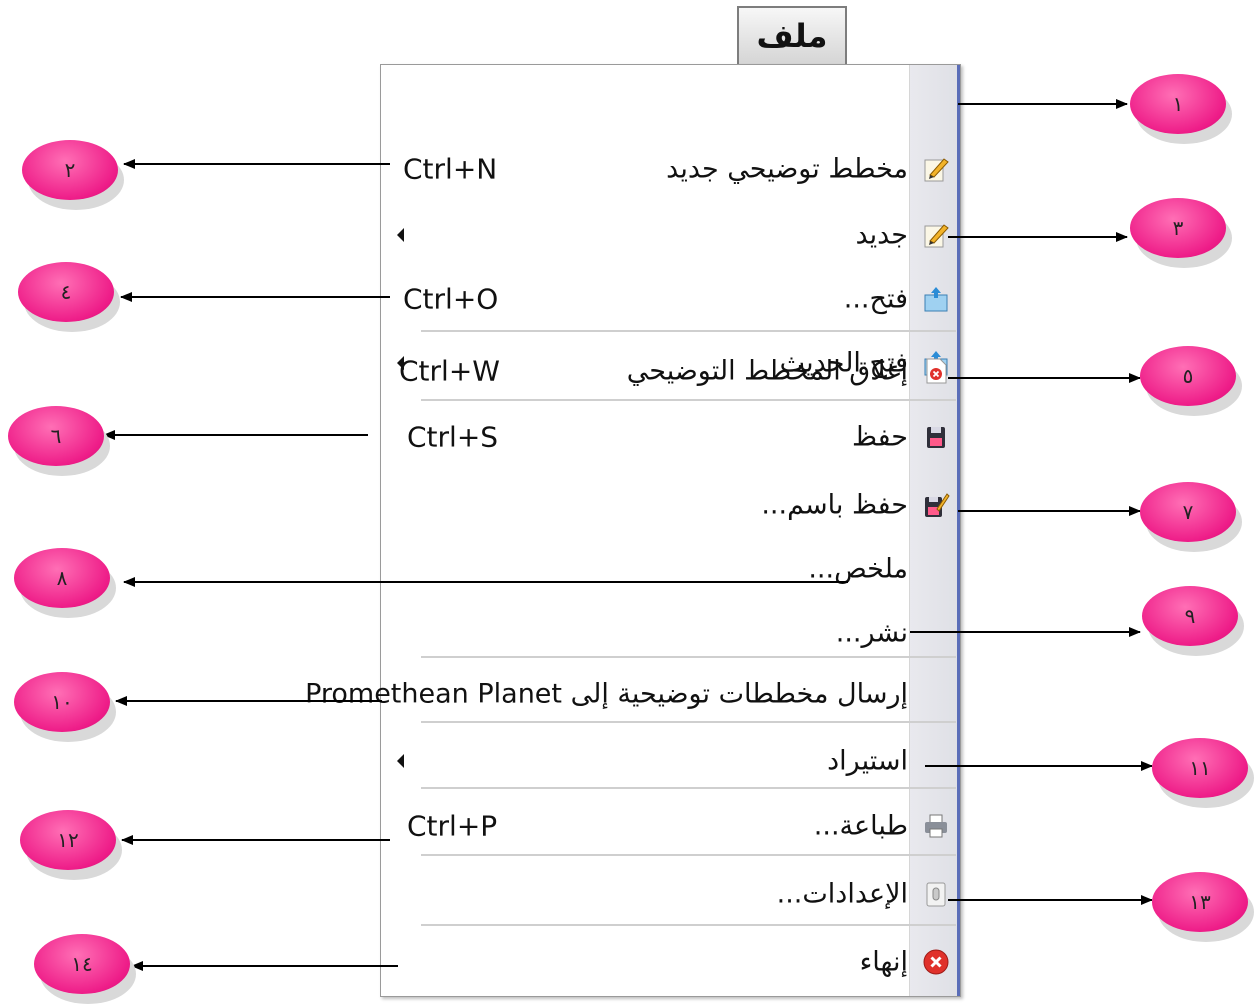 This screenshot has height=1004, width=1255. I want to click on callout-badge-8: ٨, so click(65, 583).